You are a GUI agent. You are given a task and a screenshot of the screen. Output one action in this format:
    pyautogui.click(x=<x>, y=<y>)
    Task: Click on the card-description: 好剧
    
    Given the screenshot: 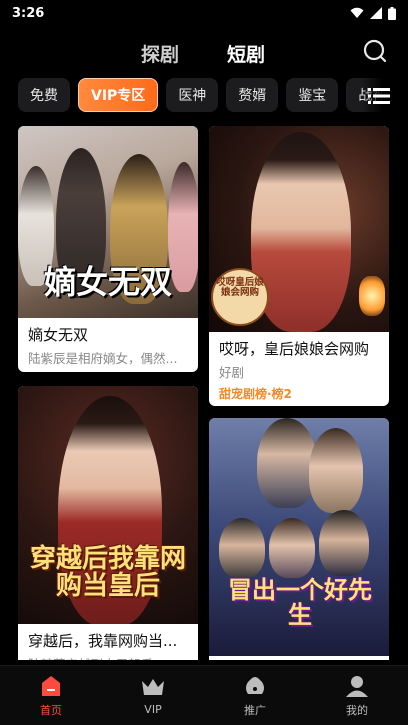 What is the action you would take?
    pyautogui.click(x=232, y=372)
    